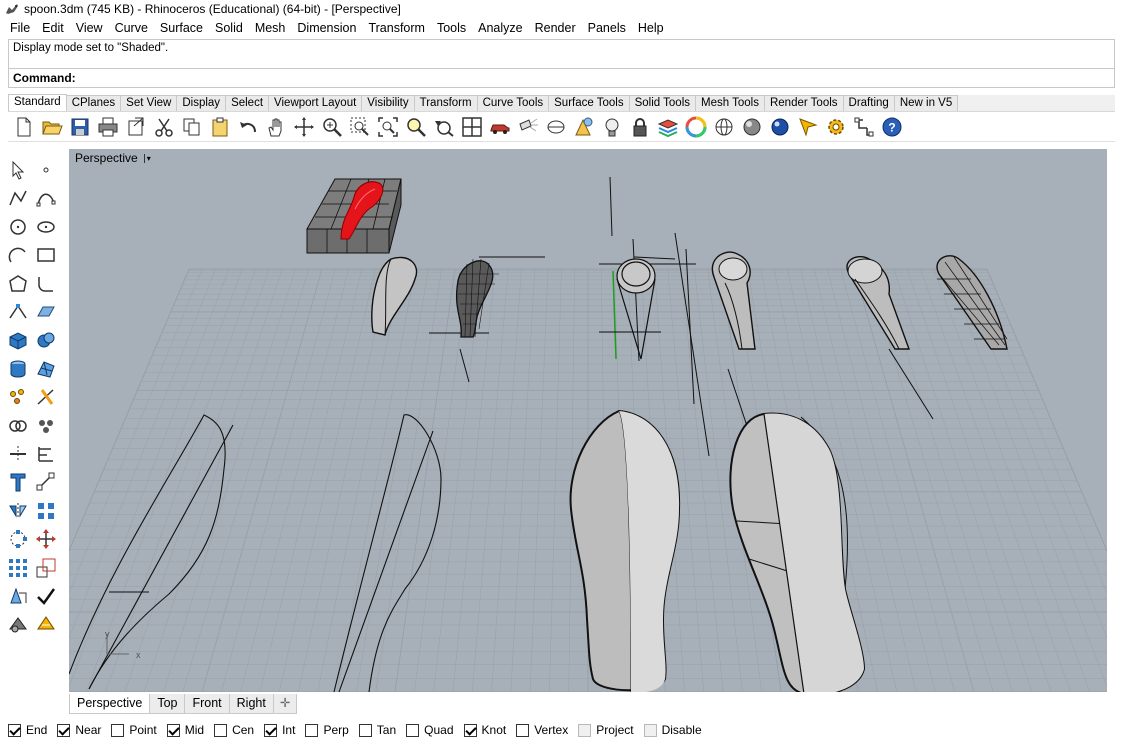 The width and height of the screenshot is (1122, 746). What do you see at coordinates (668, 127) in the screenshot?
I see `layer-icon` at bounding box center [668, 127].